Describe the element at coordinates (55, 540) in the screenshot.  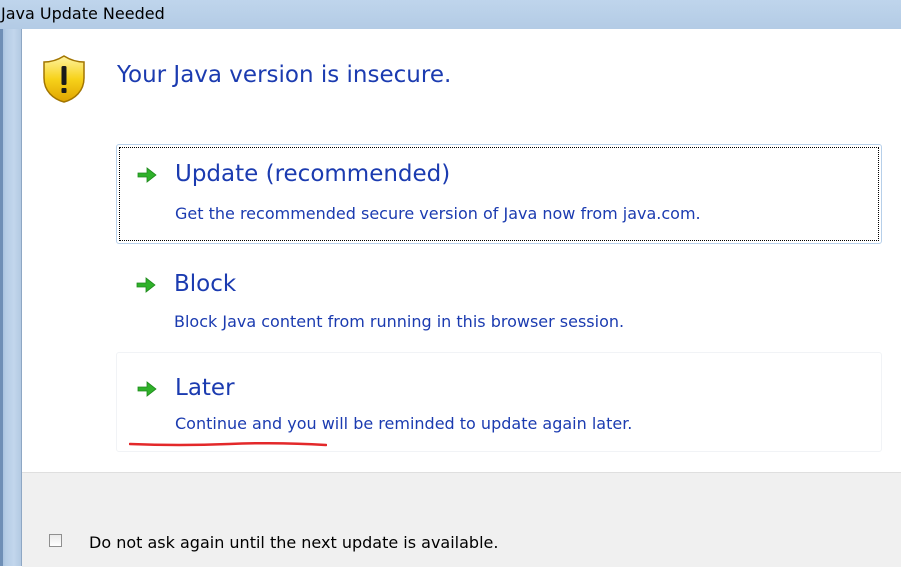
I see `do-not-ask-checkbox` at that location.